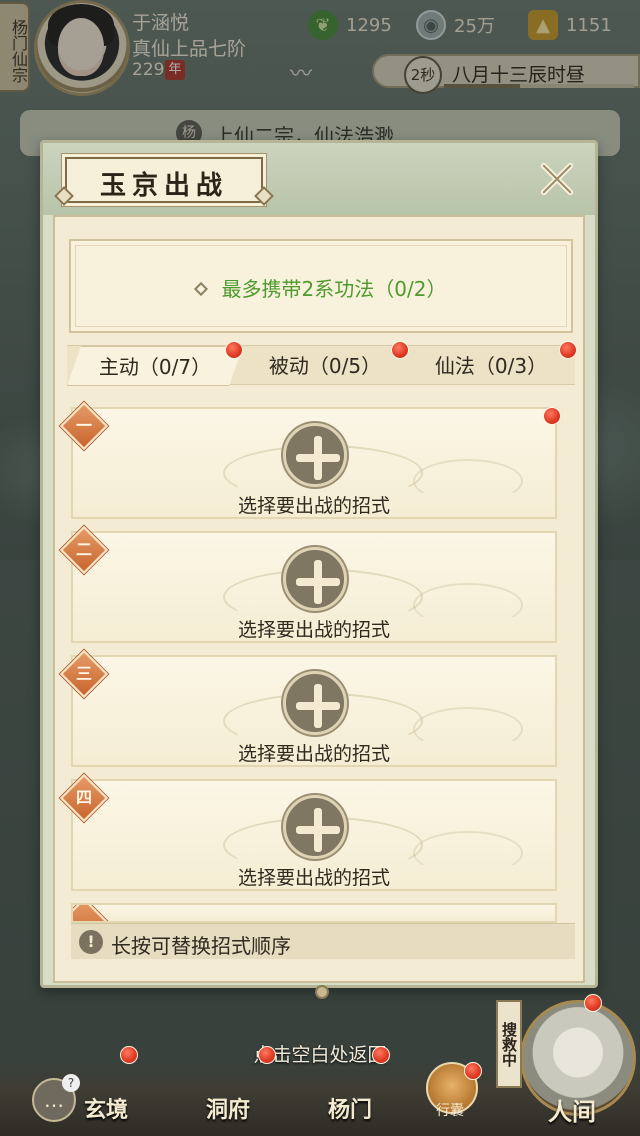  Describe the element at coordinates (334, 289) in the screenshot. I see `info-text: 最多携带2系功法（0/2）` at that location.